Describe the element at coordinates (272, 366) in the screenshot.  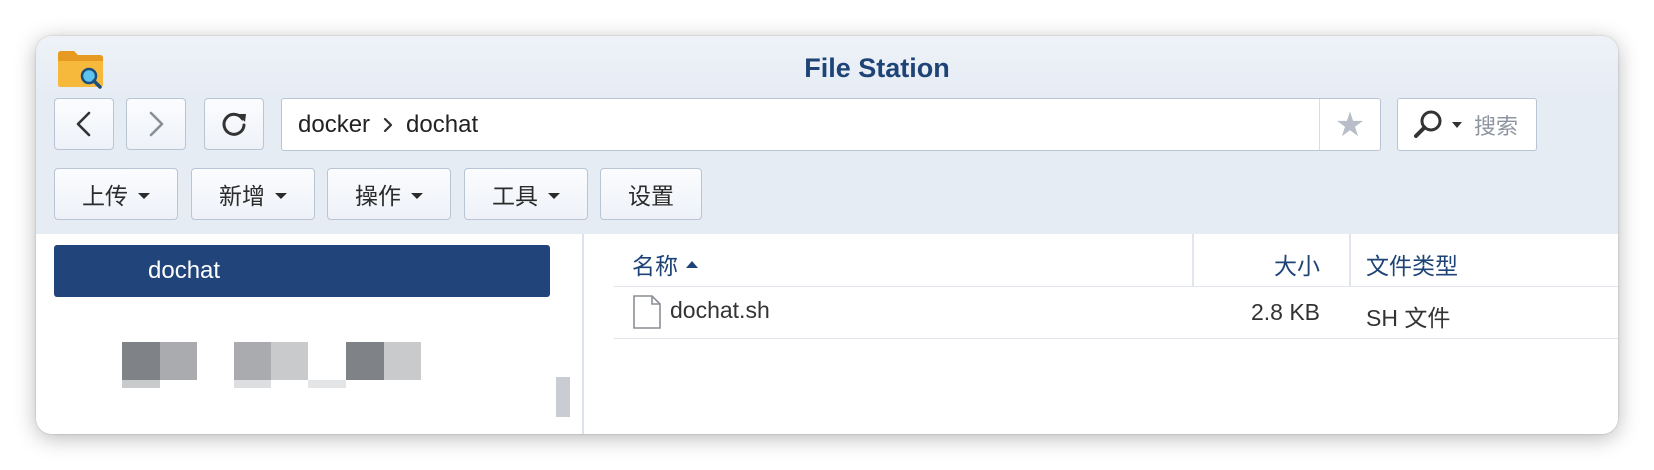
I see `redacted-tree-item` at that location.